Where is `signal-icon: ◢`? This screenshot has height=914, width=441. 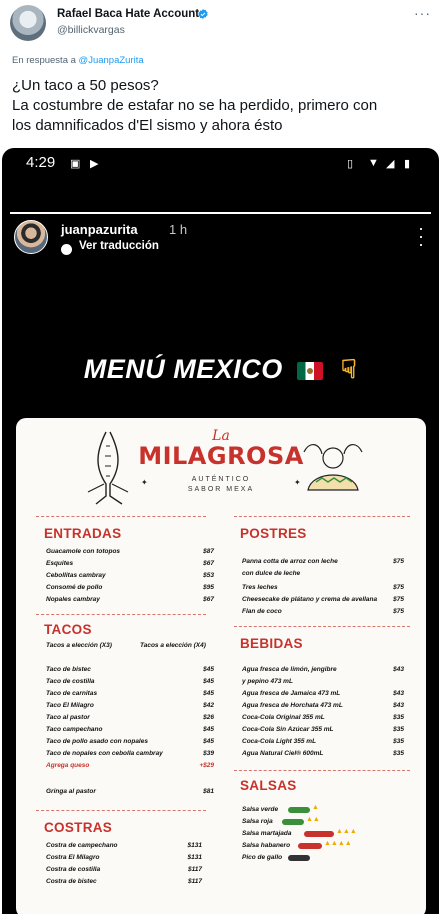
signal-icon: ◢ is located at coordinates (390, 164).